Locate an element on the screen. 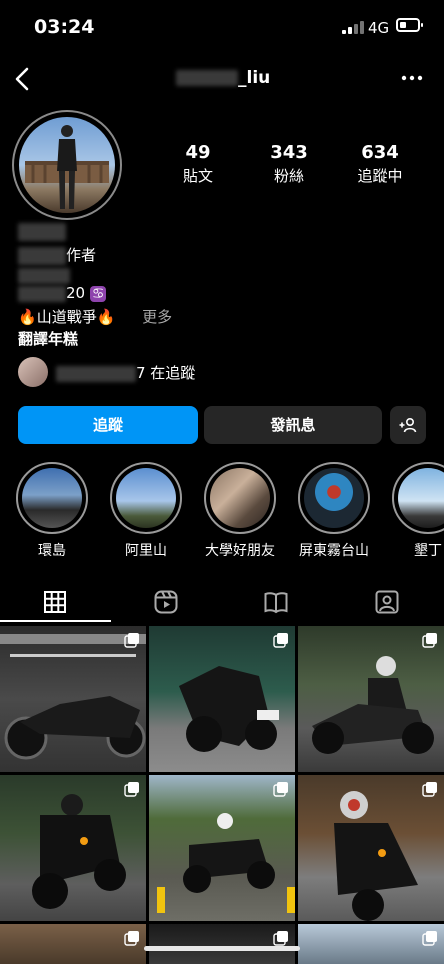 The height and width of the screenshot is (964, 444). reels-icon is located at coordinates (166, 602).